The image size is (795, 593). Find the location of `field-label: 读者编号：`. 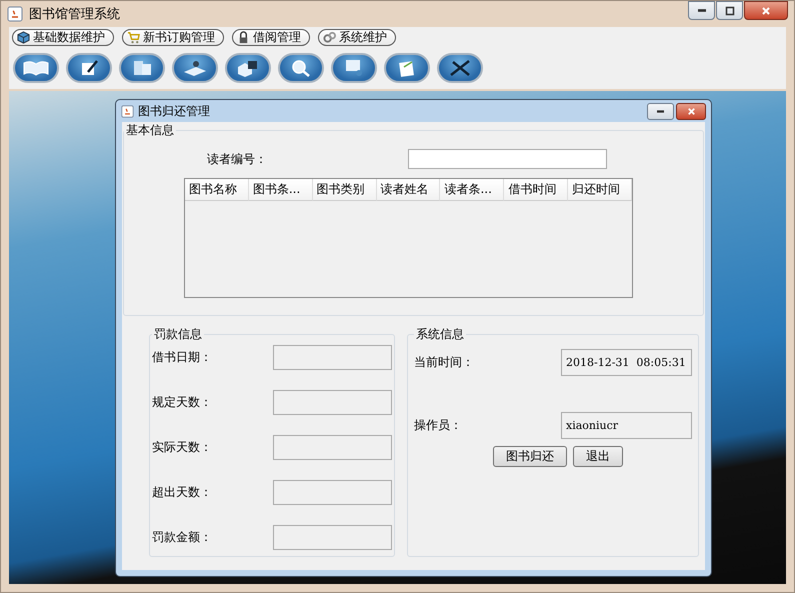

field-label: 读者编号： is located at coordinates (237, 159).